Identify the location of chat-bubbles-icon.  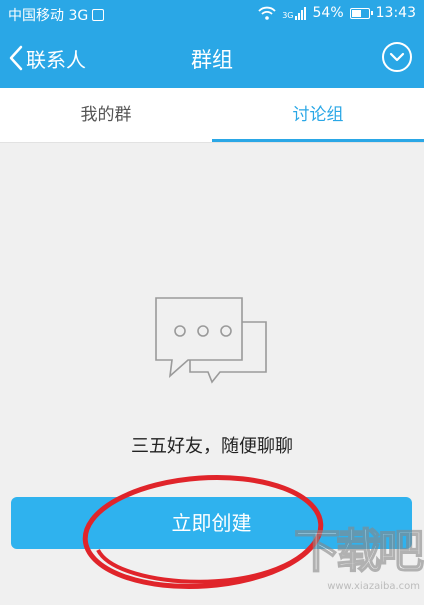
(211, 340).